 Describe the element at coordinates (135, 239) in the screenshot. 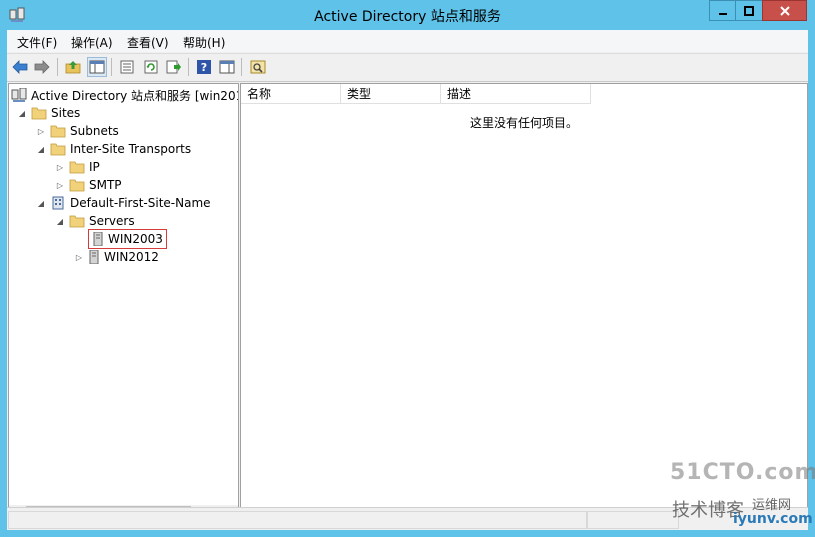

I see `tree-label-win2003: WIN2003` at that location.